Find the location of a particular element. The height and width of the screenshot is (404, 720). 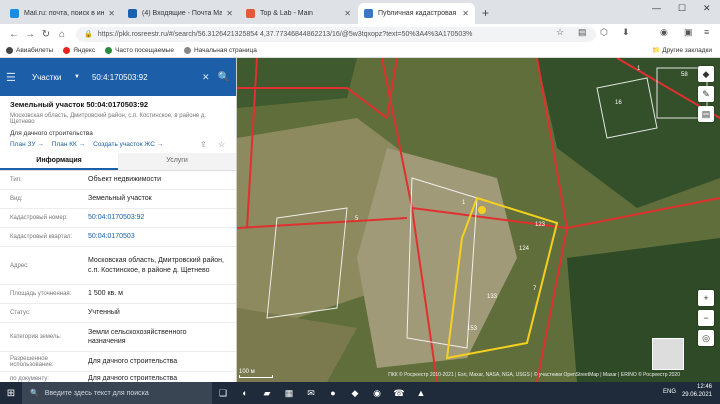

back-icon: ← is located at coordinates (14, 34).